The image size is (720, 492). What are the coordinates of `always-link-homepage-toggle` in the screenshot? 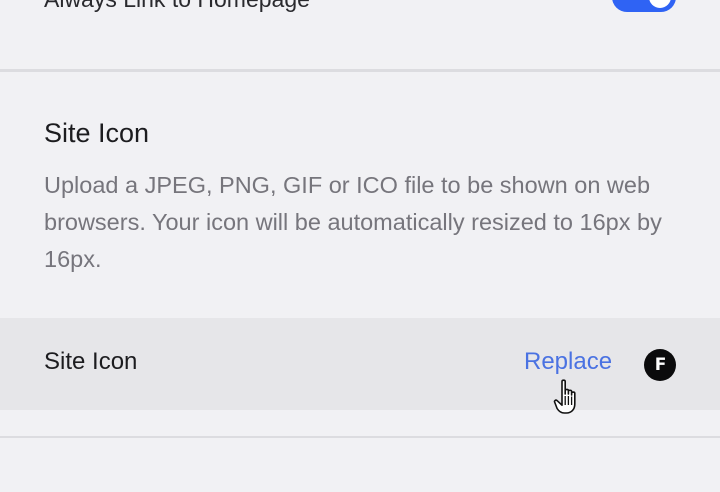 It's located at (644, 6).